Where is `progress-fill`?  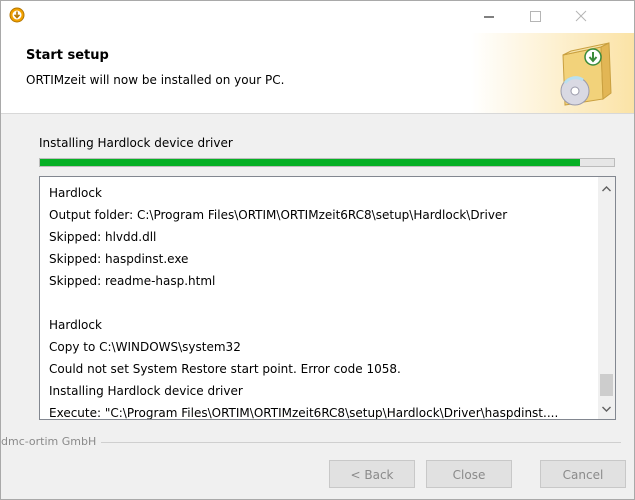
progress-fill is located at coordinates (310, 162).